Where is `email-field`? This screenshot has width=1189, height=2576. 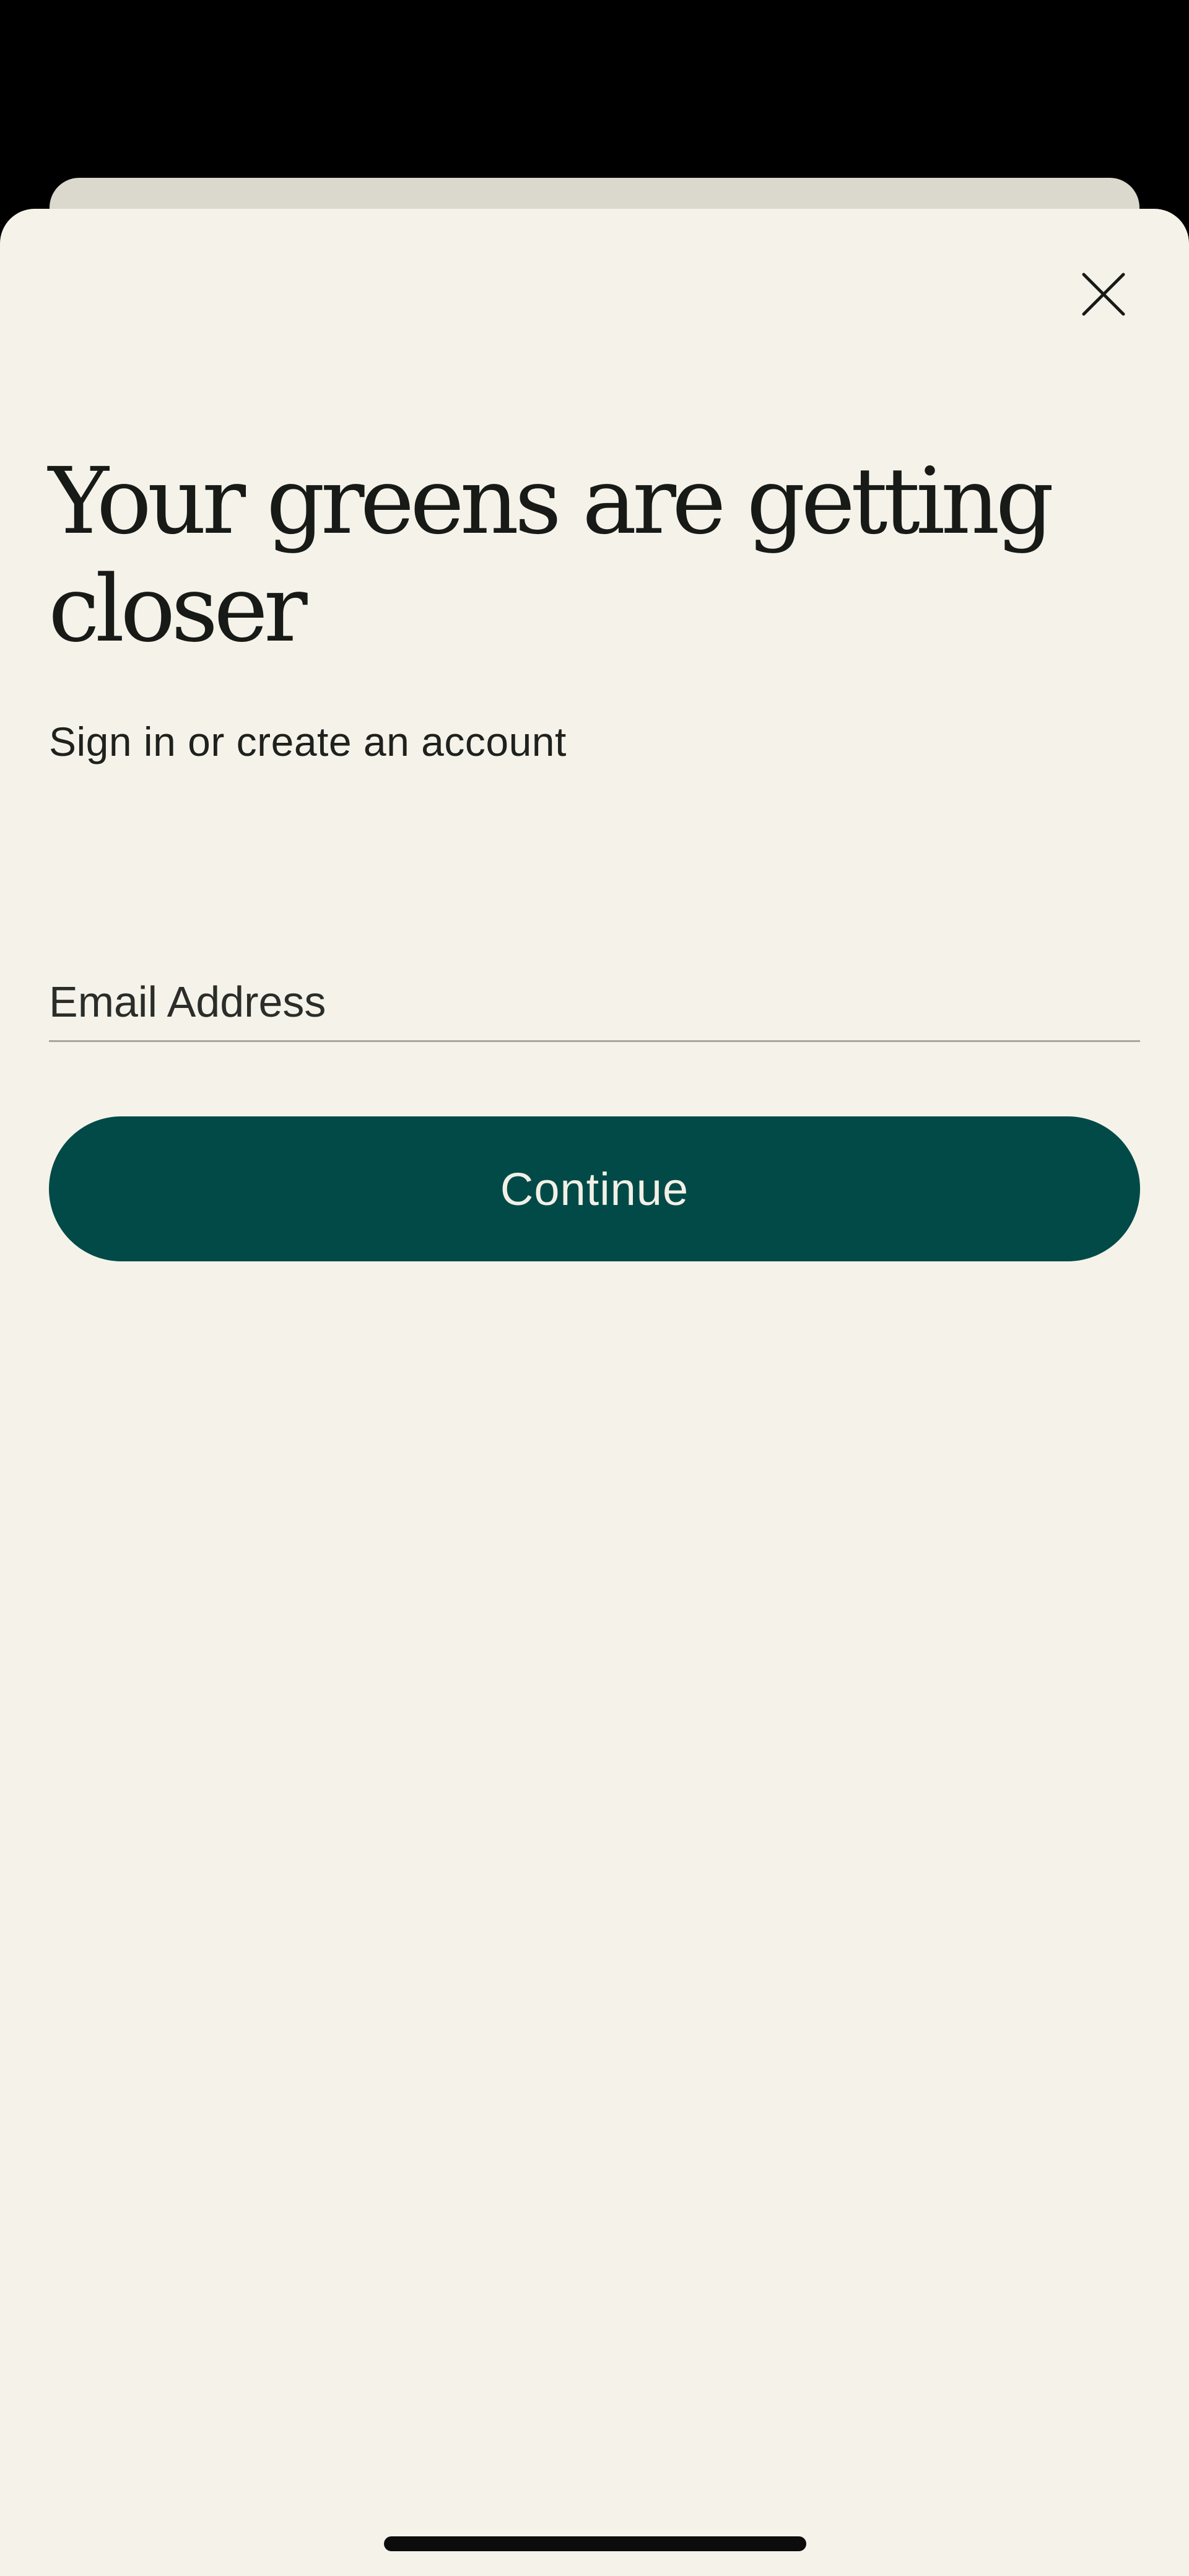 email-field is located at coordinates (594, 998).